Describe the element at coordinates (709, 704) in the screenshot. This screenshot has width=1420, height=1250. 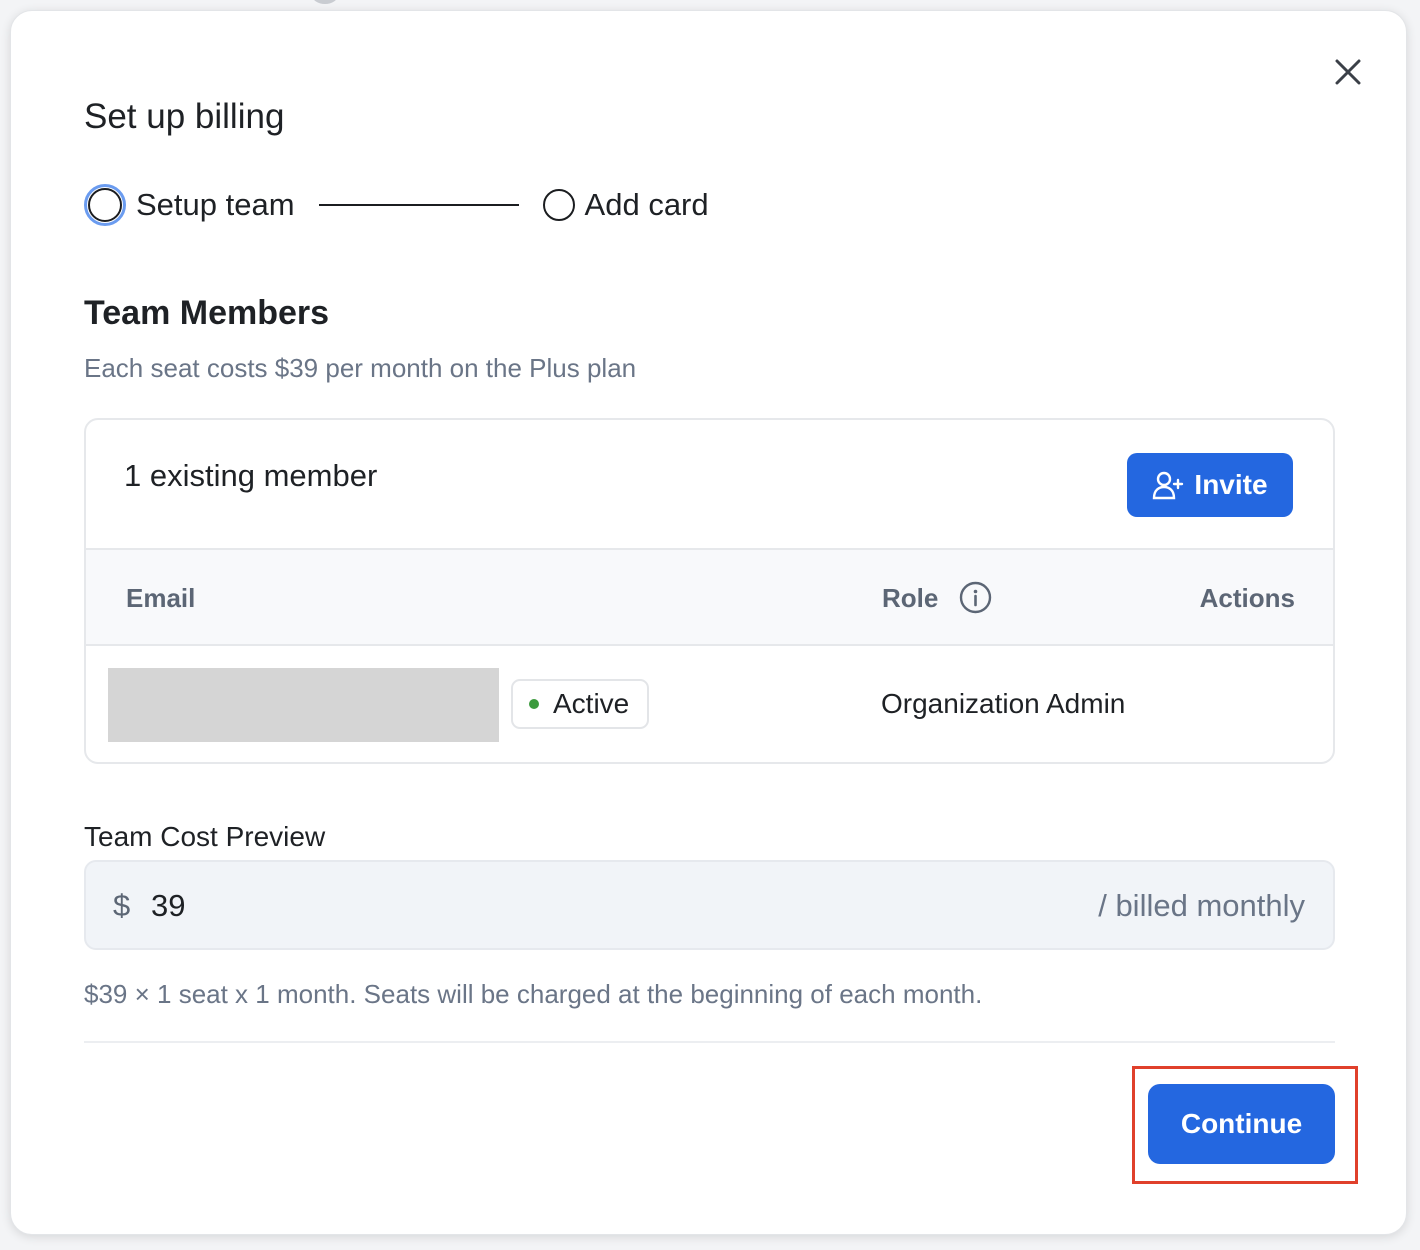
I see `table-row: Active Organization Admin` at that location.